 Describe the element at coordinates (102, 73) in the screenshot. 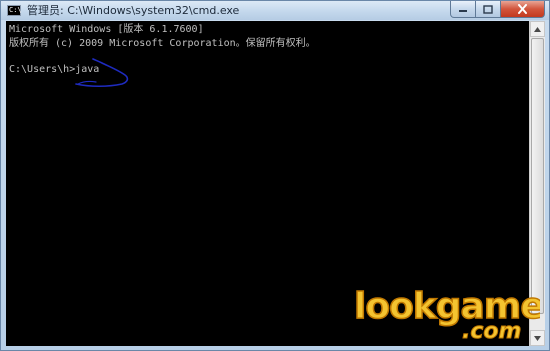

I see `annotation-scribble` at that location.